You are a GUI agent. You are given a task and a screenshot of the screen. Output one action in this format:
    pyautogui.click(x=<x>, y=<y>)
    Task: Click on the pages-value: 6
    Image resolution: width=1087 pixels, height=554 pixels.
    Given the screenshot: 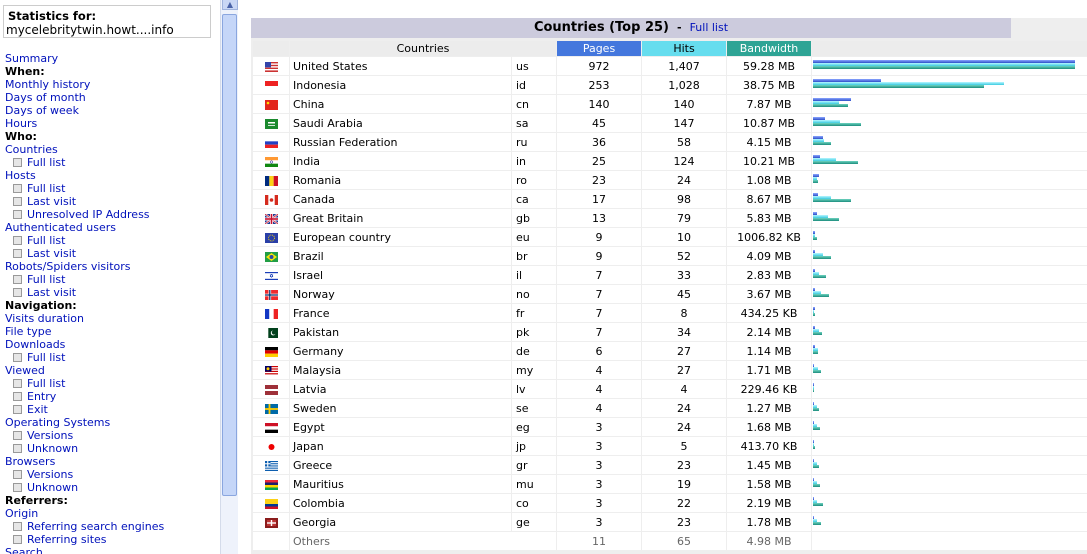 What is the action you would take?
    pyautogui.click(x=599, y=351)
    